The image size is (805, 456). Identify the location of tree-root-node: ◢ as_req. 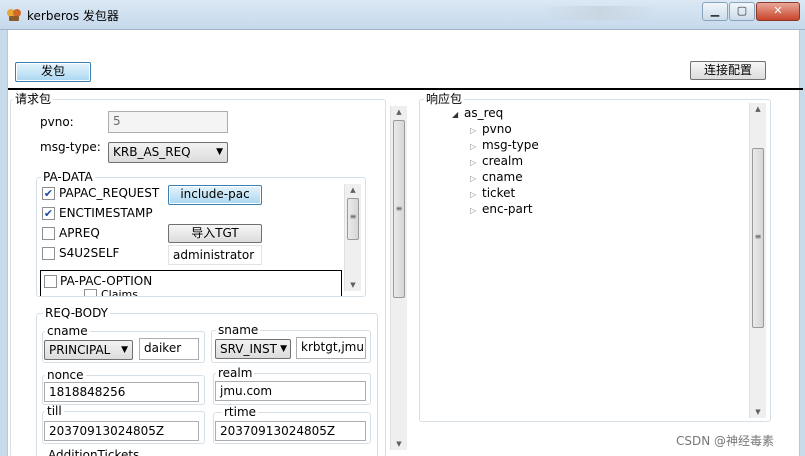
(477, 113).